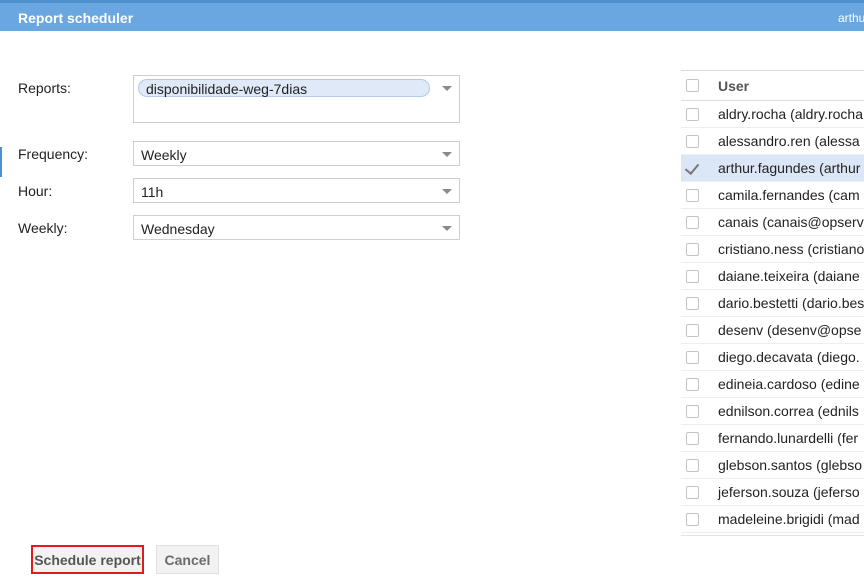 The height and width of the screenshot is (583, 864). Describe the element at coordinates (851, 18) in the screenshot. I see `current-user-label: arthur` at that location.